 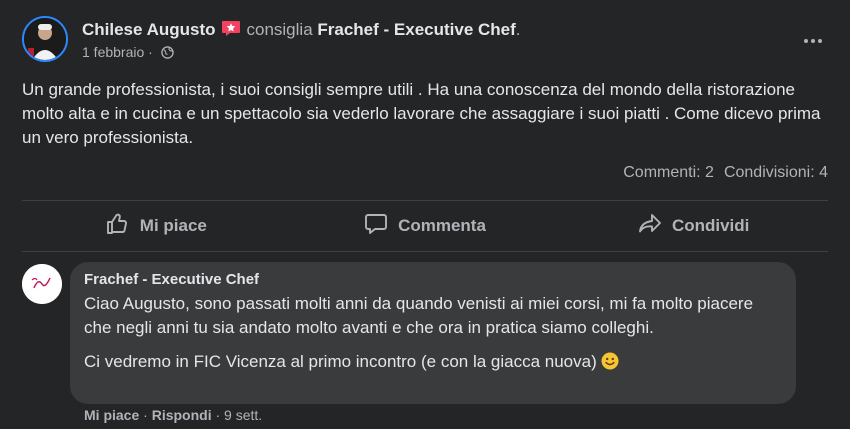 I want to click on post-actions: Mi piace Commenta Condividi, so click(x=425, y=226).